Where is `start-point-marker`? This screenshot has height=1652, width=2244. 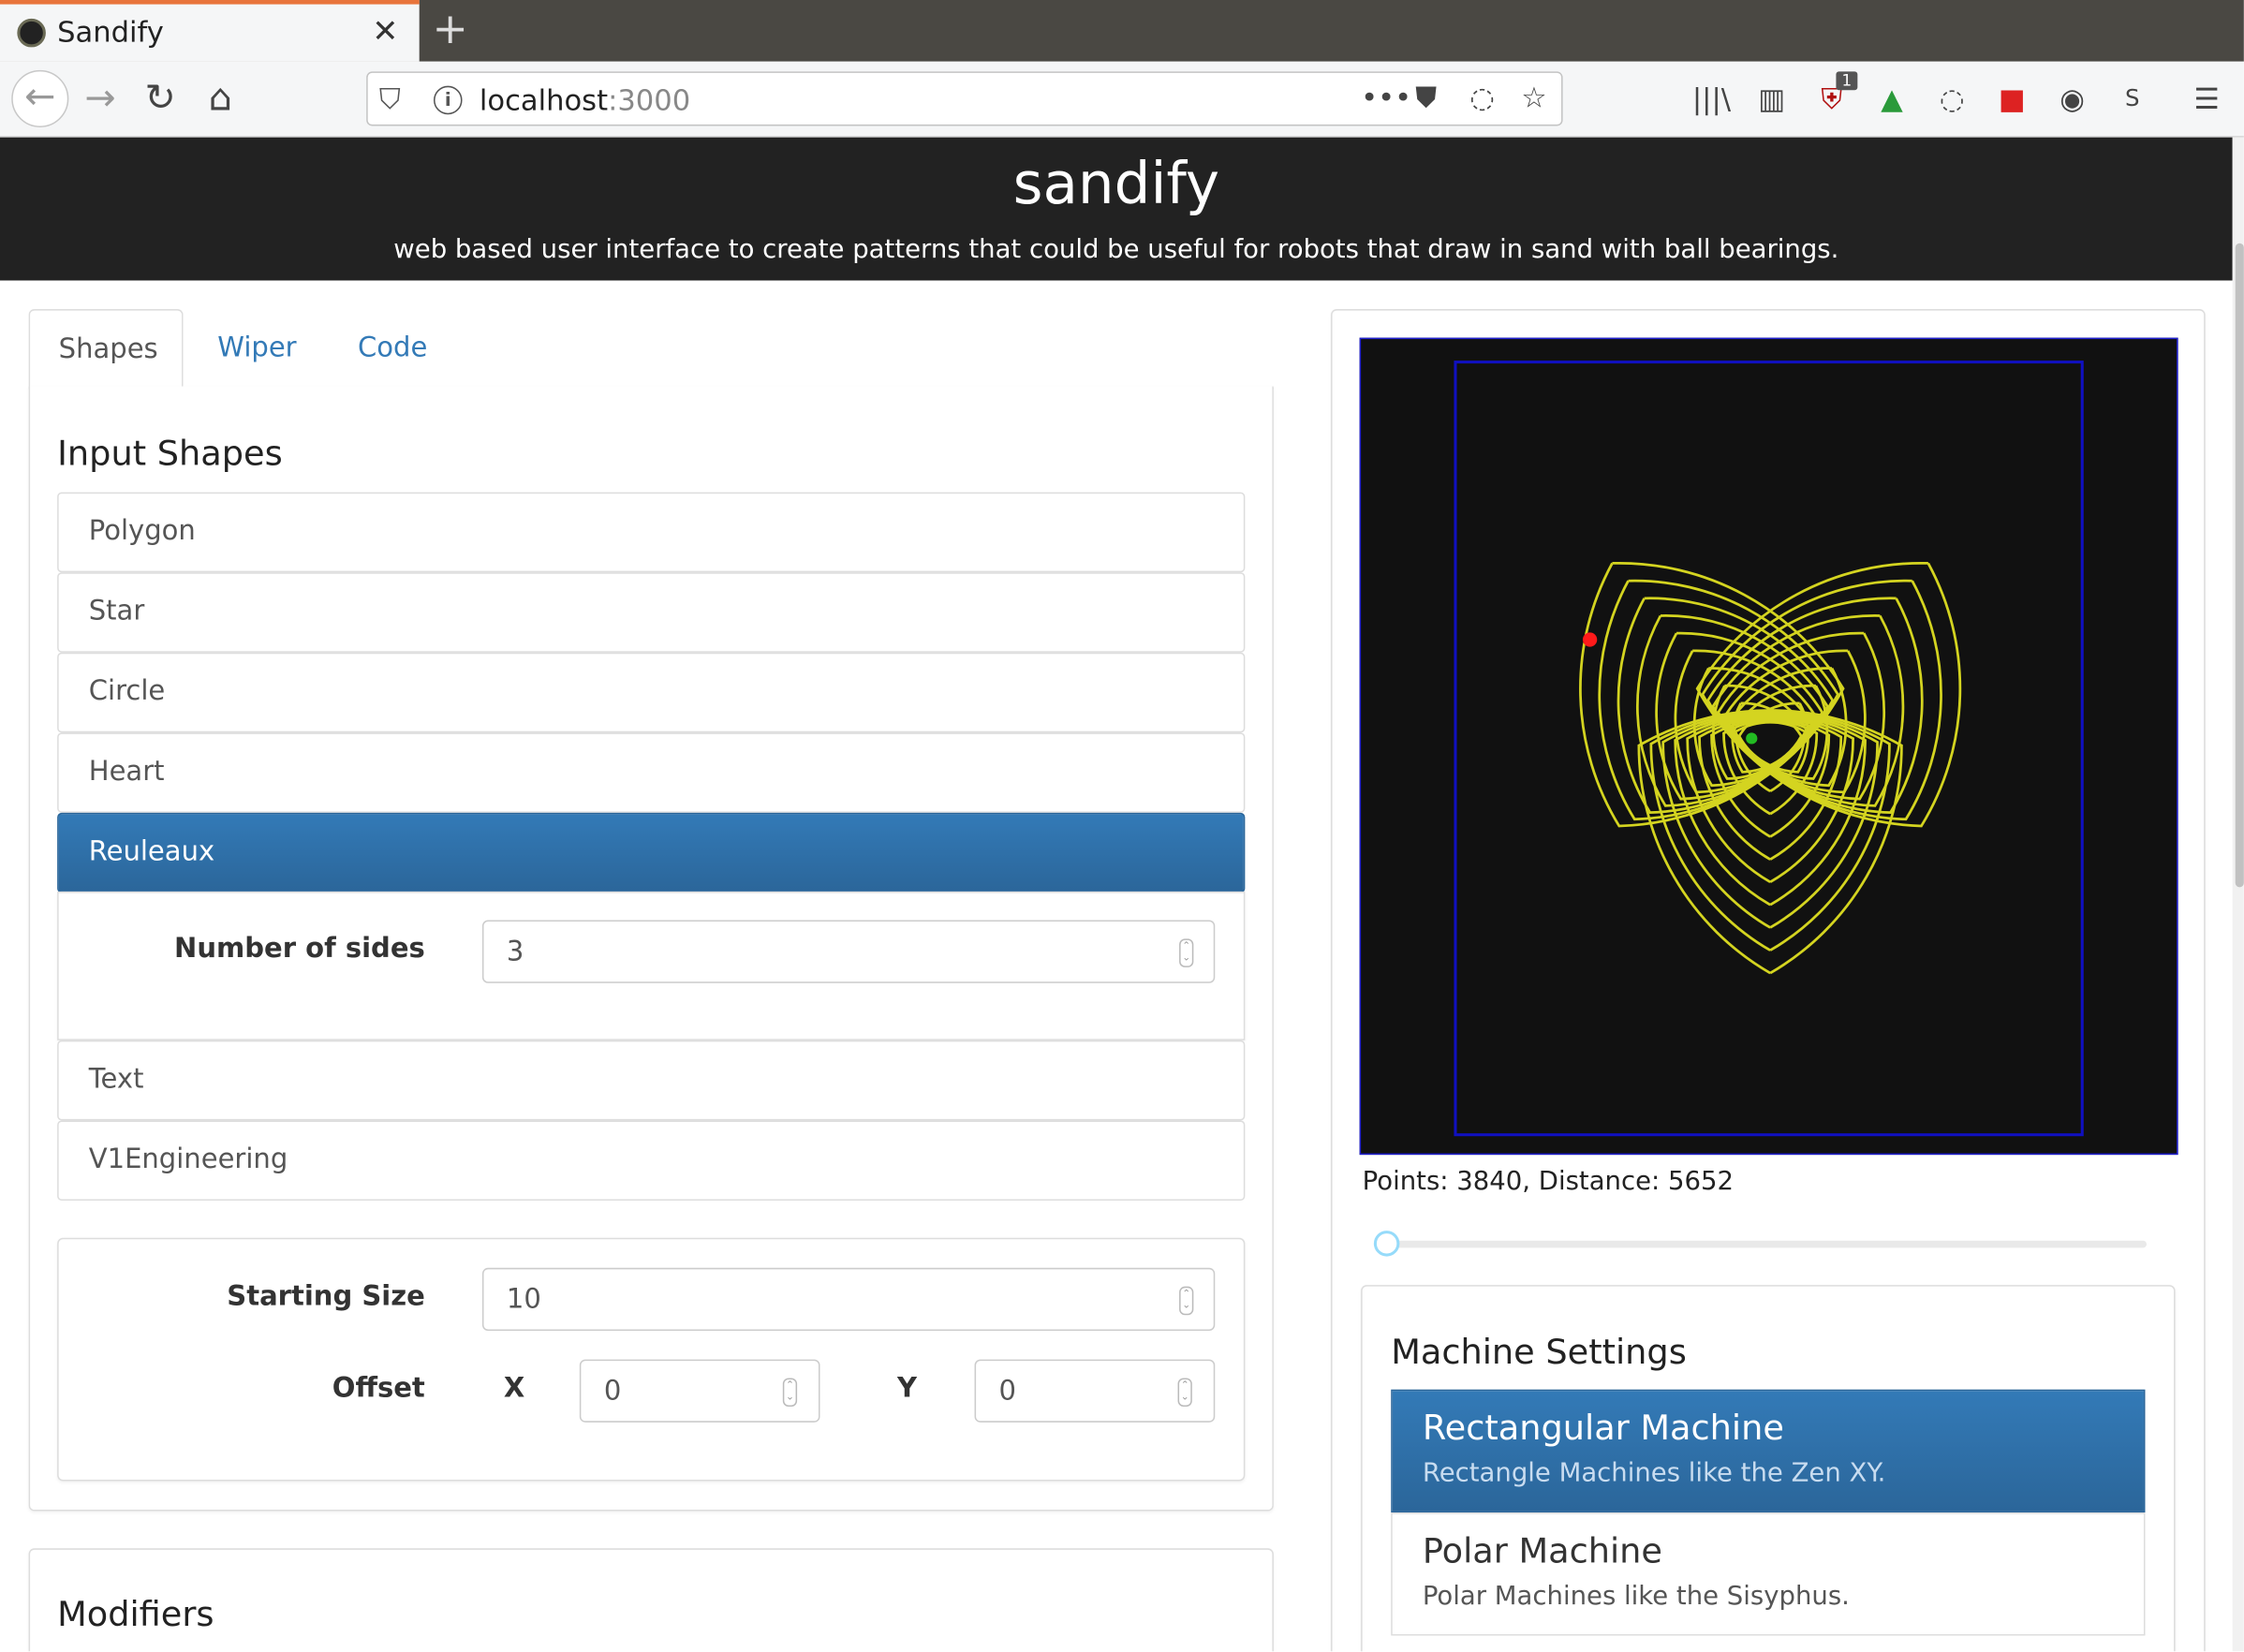 start-point-marker is located at coordinates (1590, 640).